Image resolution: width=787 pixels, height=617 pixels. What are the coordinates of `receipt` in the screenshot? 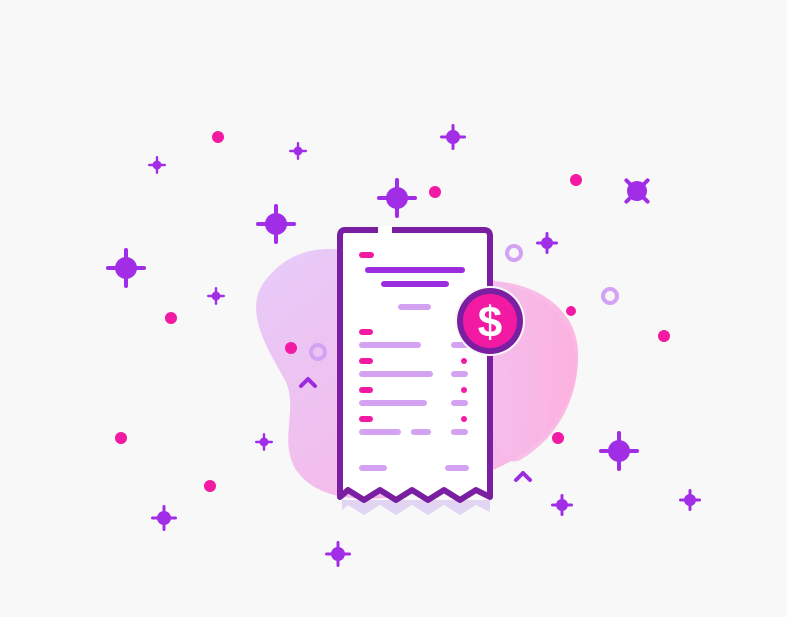 It's located at (415, 364).